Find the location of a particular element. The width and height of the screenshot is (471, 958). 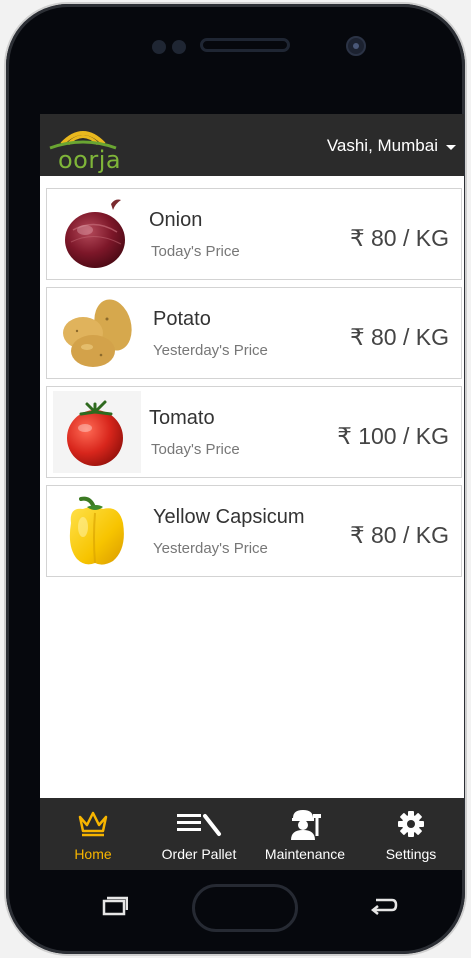

nav-order-pallet: Order Pallet is located at coordinates (199, 834).